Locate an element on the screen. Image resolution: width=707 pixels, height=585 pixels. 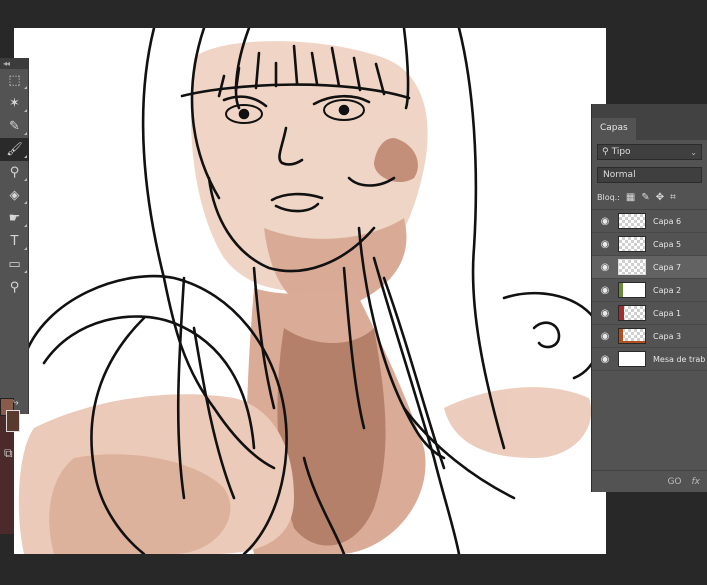
type-tool: T is located at coordinates (14, 241).